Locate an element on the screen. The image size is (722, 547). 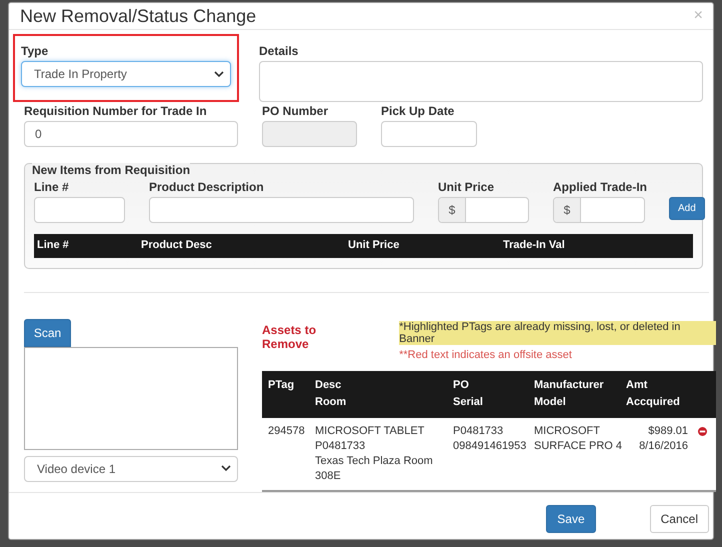
column-header: Manufacturer Model is located at coordinates (569, 394).